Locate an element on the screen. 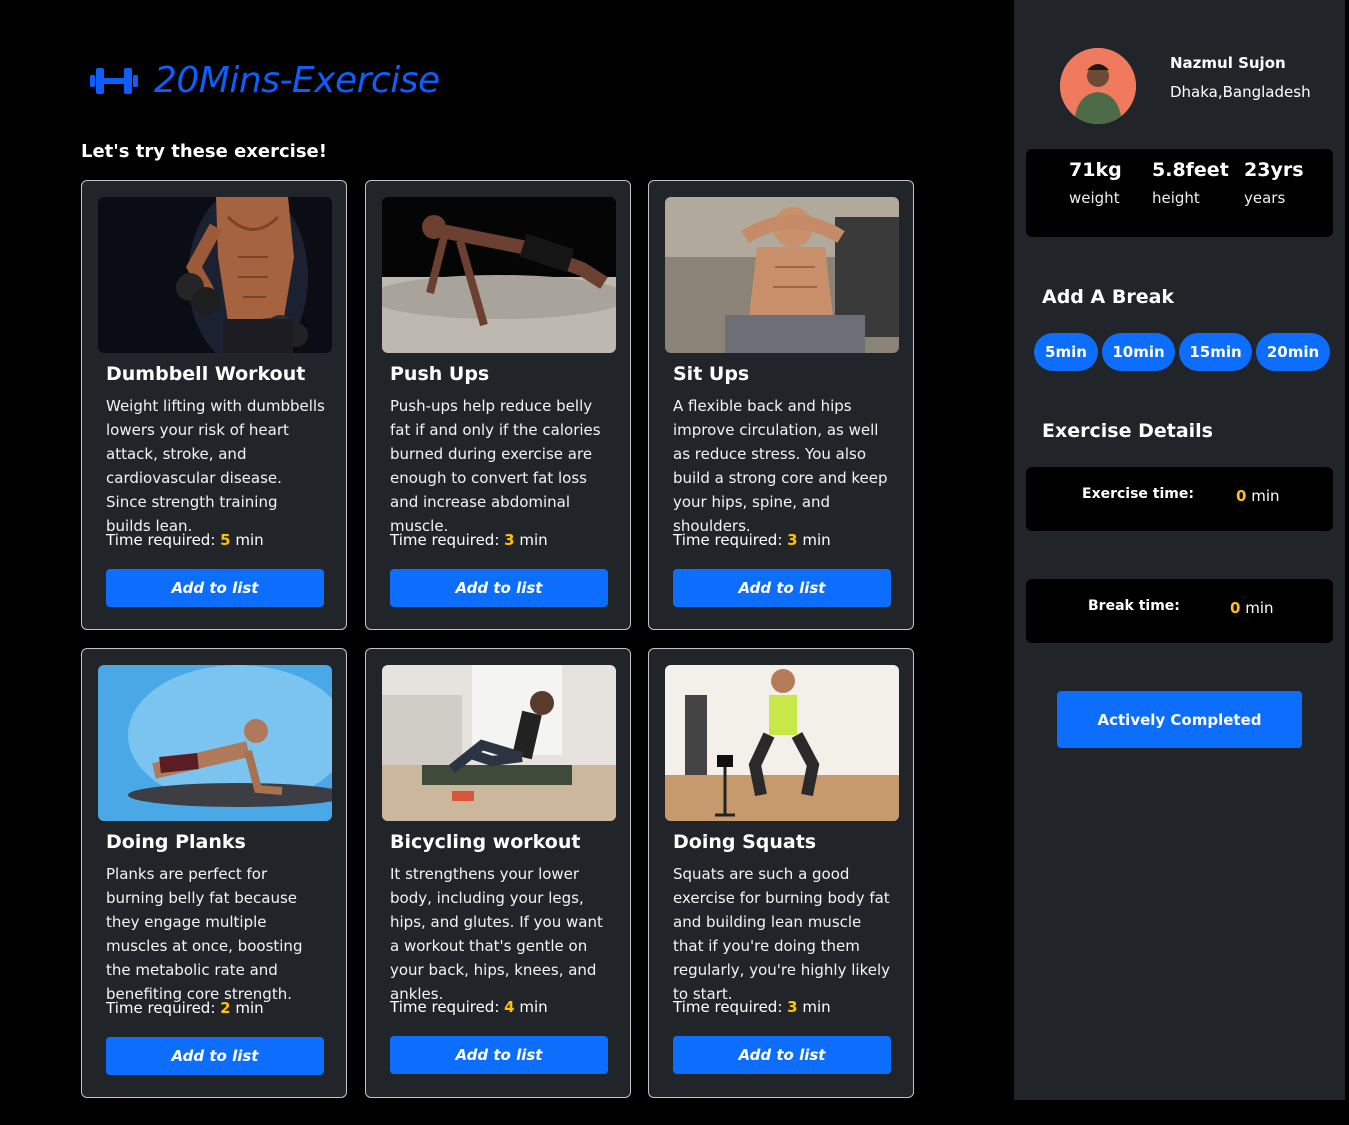  break-time-box: Break time: 0 min is located at coordinates (1179, 611).